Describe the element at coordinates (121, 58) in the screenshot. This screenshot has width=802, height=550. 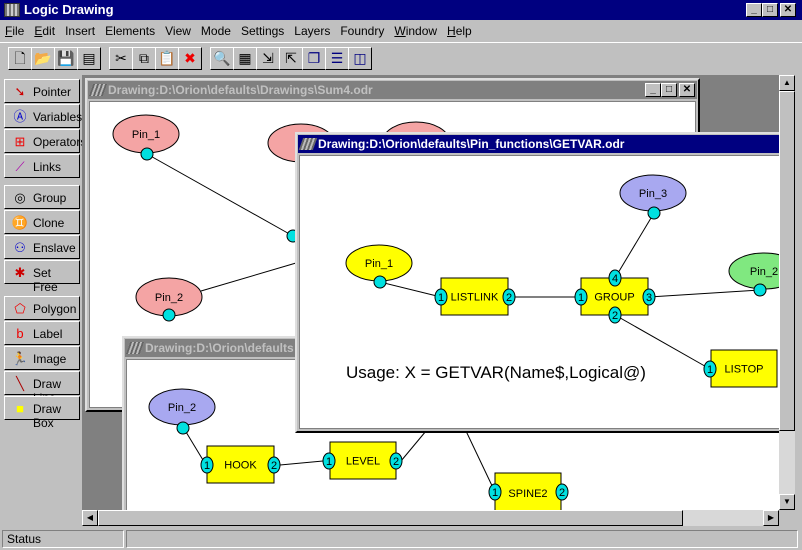
I see `cut-button: ✂` at that location.